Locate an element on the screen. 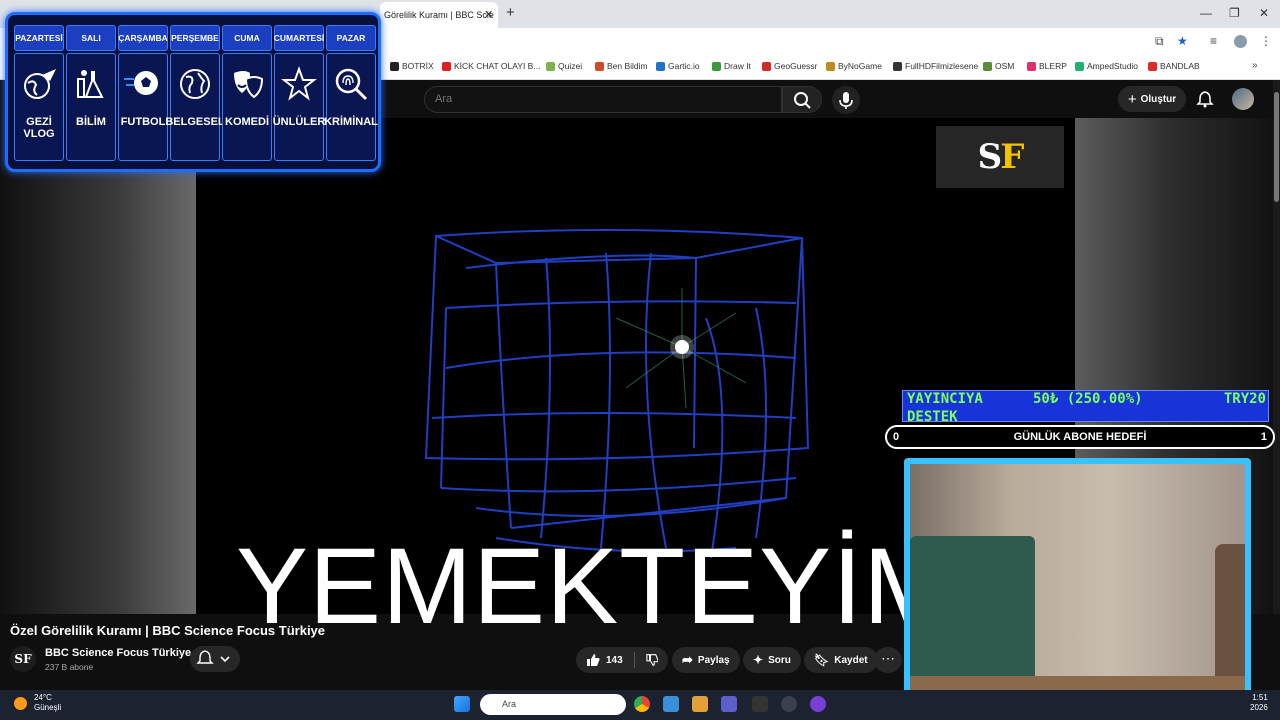 The image size is (1280, 720). more-icon: ⋯ is located at coordinates (888, 658).